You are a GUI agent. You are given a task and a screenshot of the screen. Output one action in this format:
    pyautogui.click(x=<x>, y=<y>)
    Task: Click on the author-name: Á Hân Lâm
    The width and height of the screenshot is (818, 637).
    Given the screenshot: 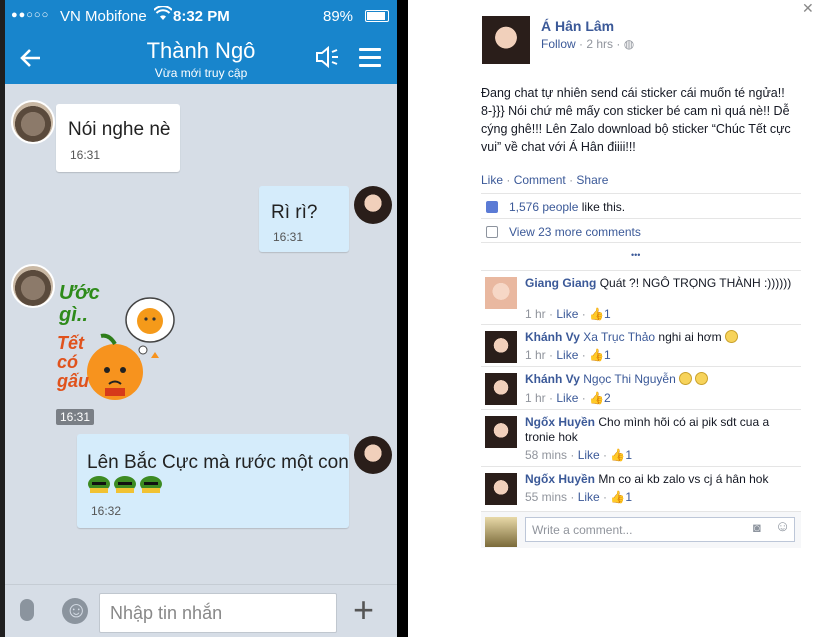 What is the action you would take?
    pyautogui.click(x=577, y=26)
    